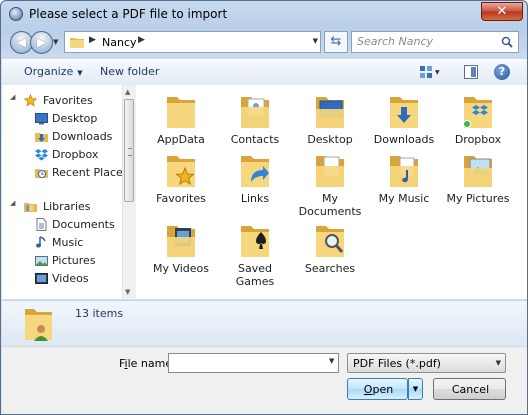 Image resolution: width=528 pixels, height=415 pixels. I want to click on recent-places-icon, so click(41, 173).